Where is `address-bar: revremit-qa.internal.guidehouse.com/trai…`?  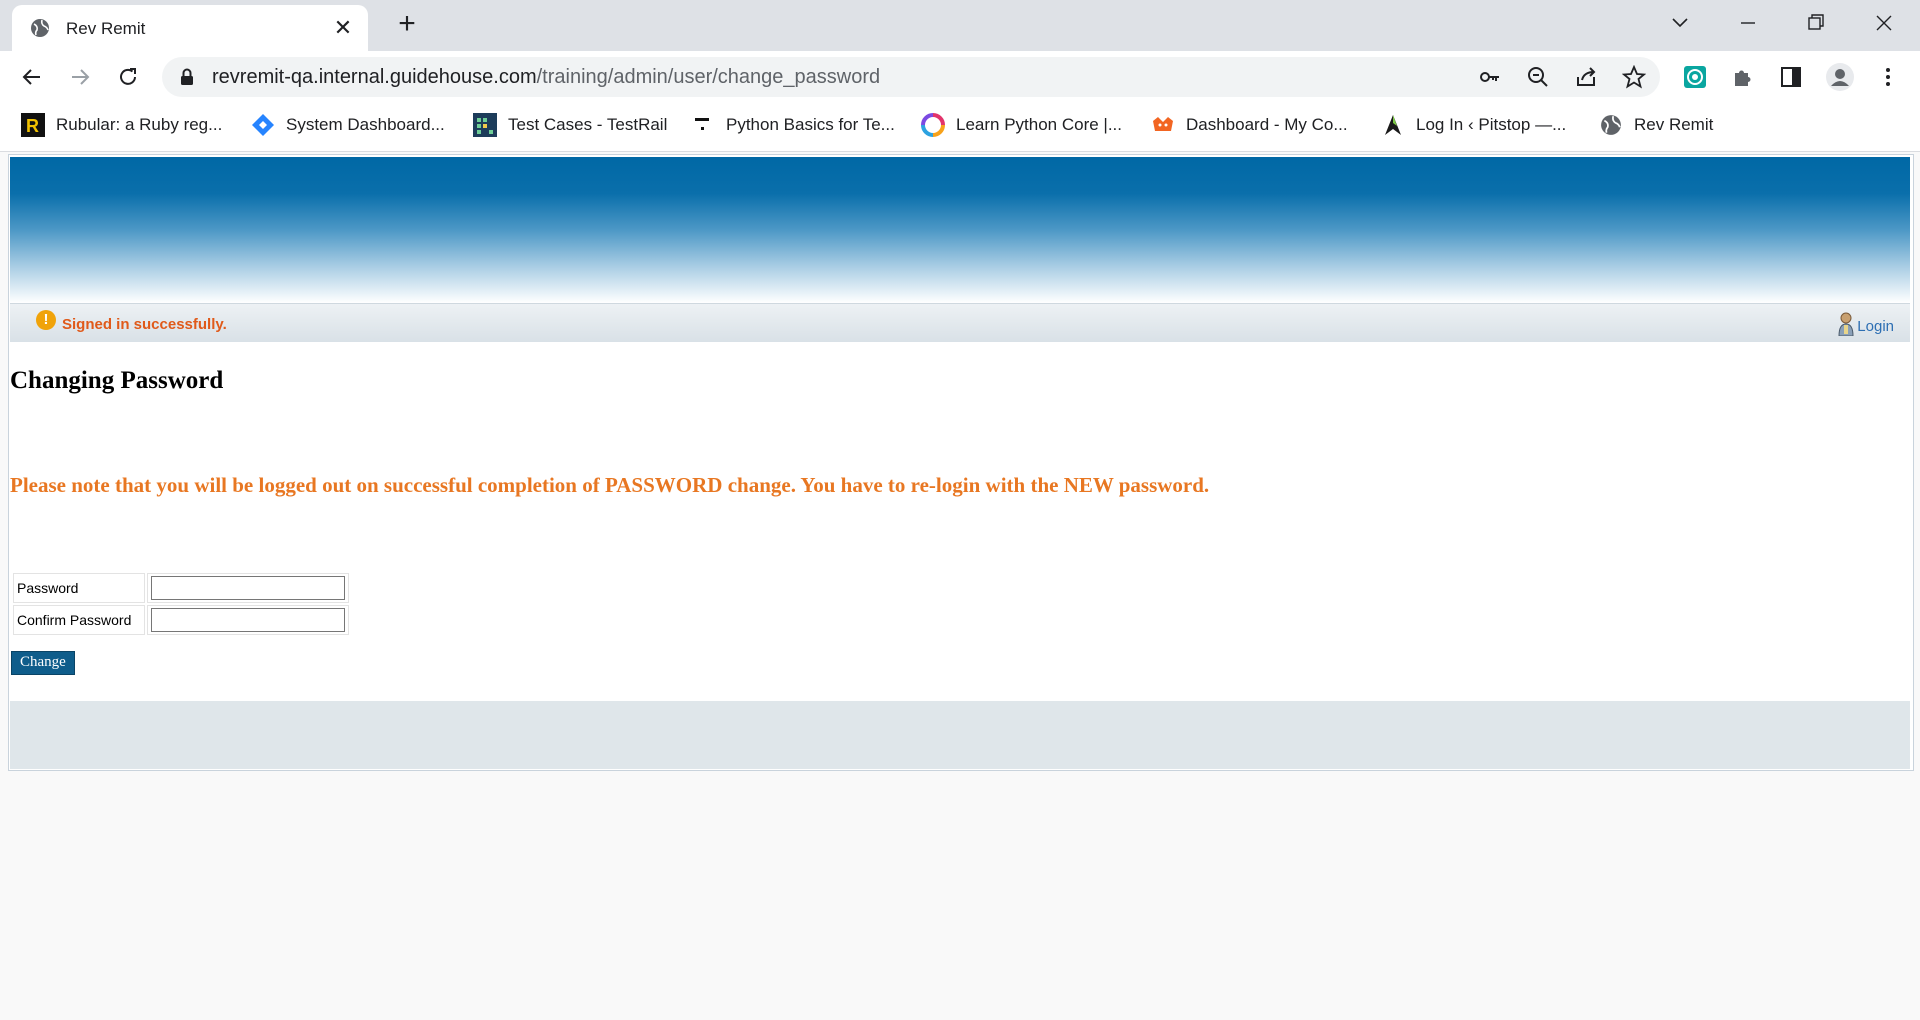
address-bar: revremit-qa.internal.guidehouse.com/trai… is located at coordinates (911, 77).